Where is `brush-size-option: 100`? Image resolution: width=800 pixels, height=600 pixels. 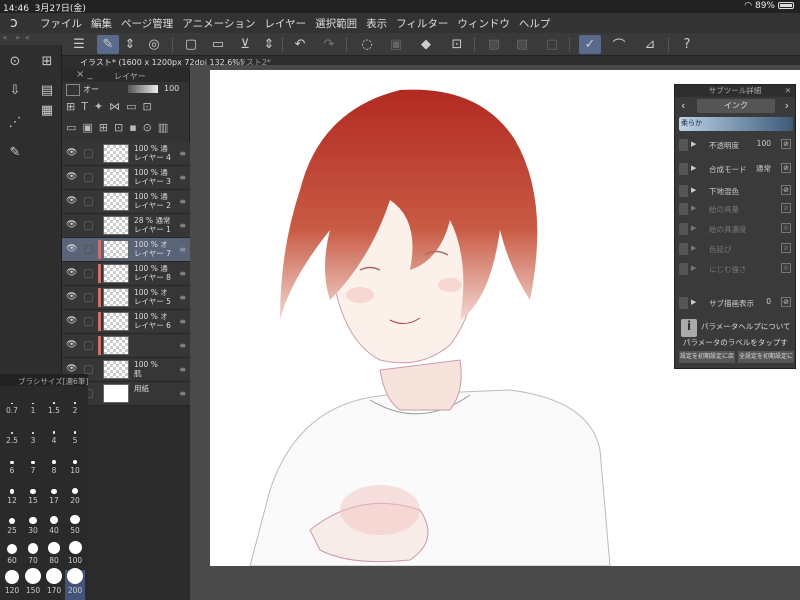 brush-size-option: 100 is located at coordinates (75, 555).